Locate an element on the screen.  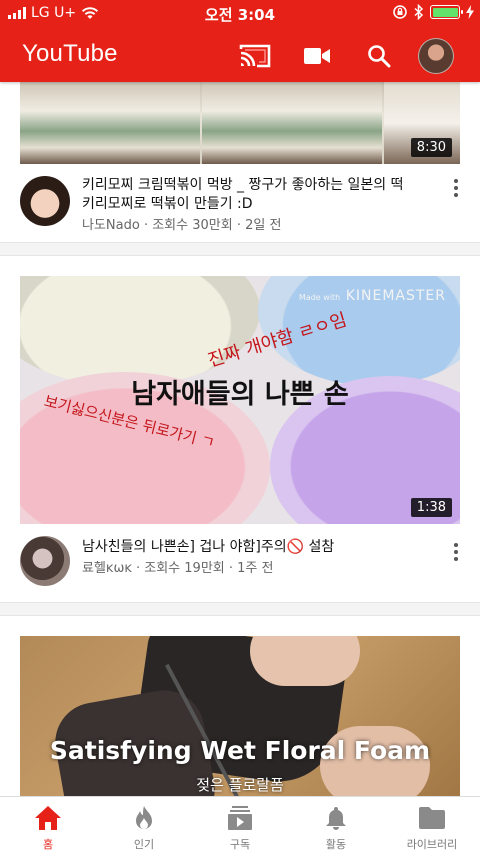
folder-icon is located at coordinates (432, 818).